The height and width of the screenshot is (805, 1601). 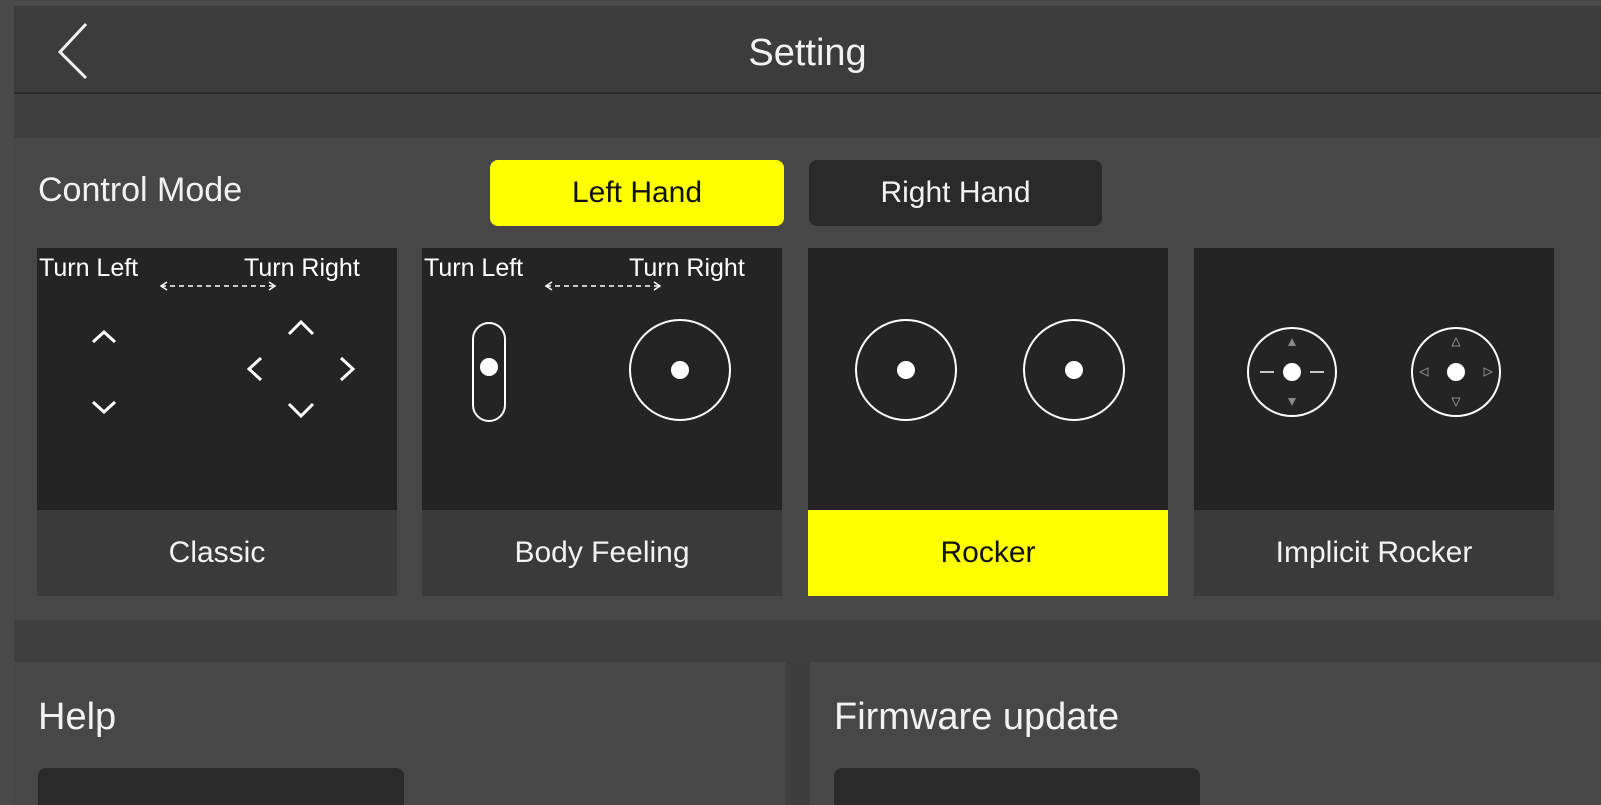 I want to click on mode-name: Classic, so click(x=217, y=553).